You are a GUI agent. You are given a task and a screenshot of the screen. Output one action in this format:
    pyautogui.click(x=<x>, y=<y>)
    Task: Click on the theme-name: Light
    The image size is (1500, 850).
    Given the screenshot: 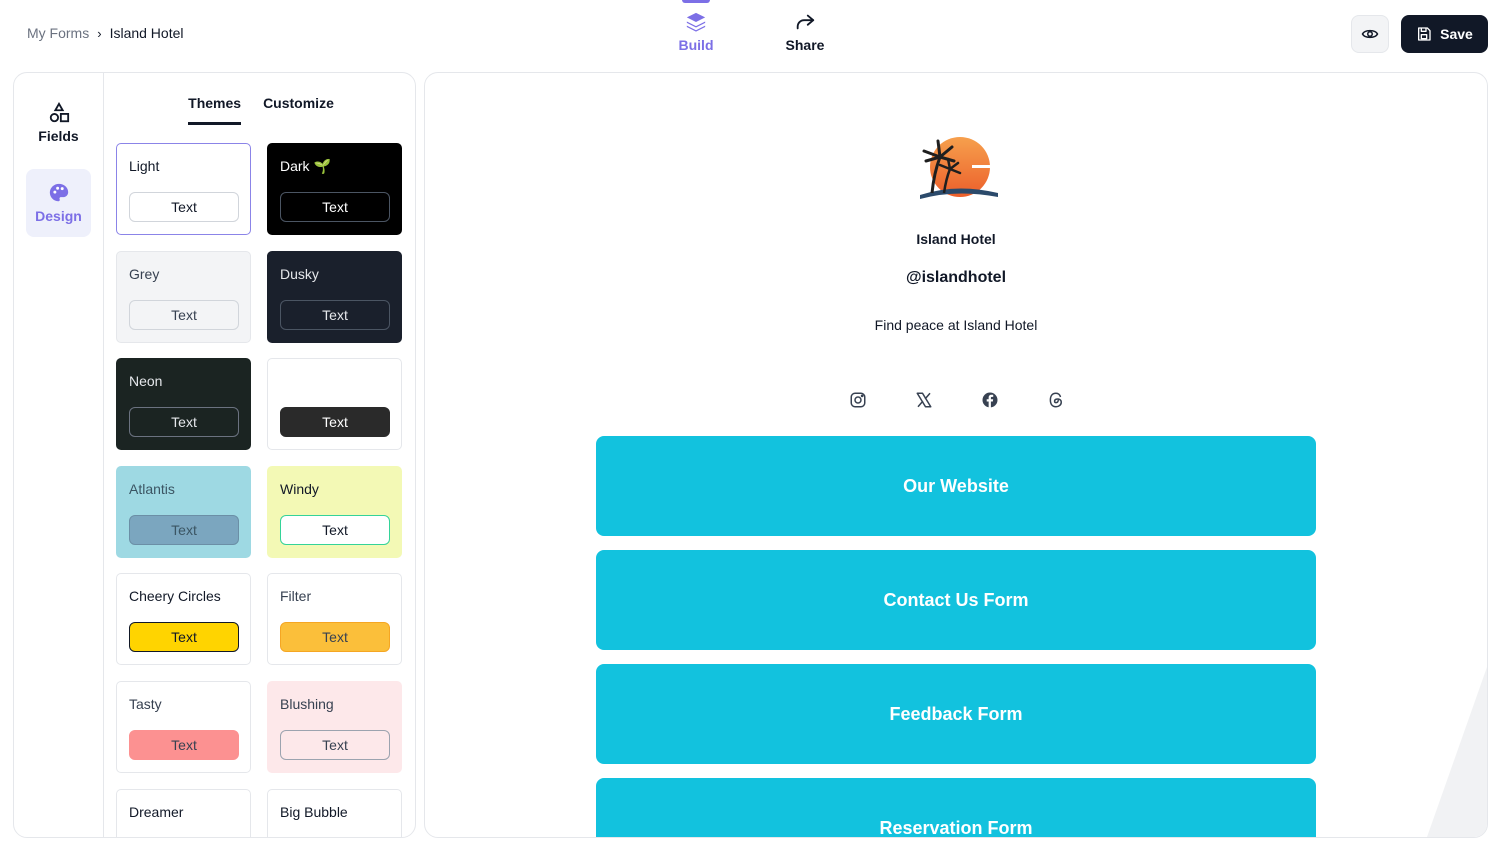 What is the action you would take?
    pyautogui.click(x=144, y=166)
    